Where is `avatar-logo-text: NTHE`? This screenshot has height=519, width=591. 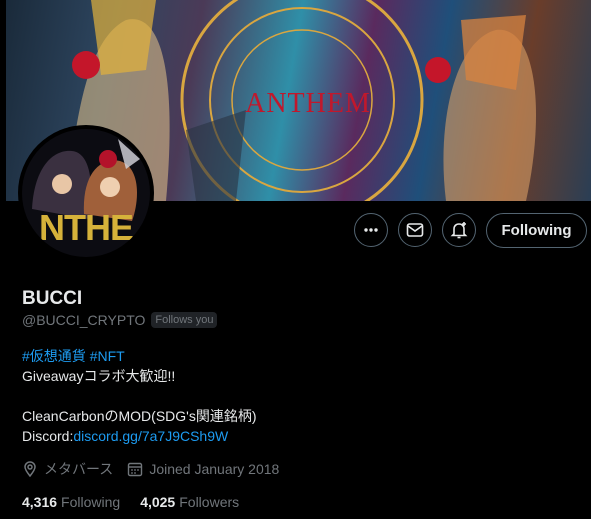
avatar-logo-text: NTHE is located at coordinates (86, 227).